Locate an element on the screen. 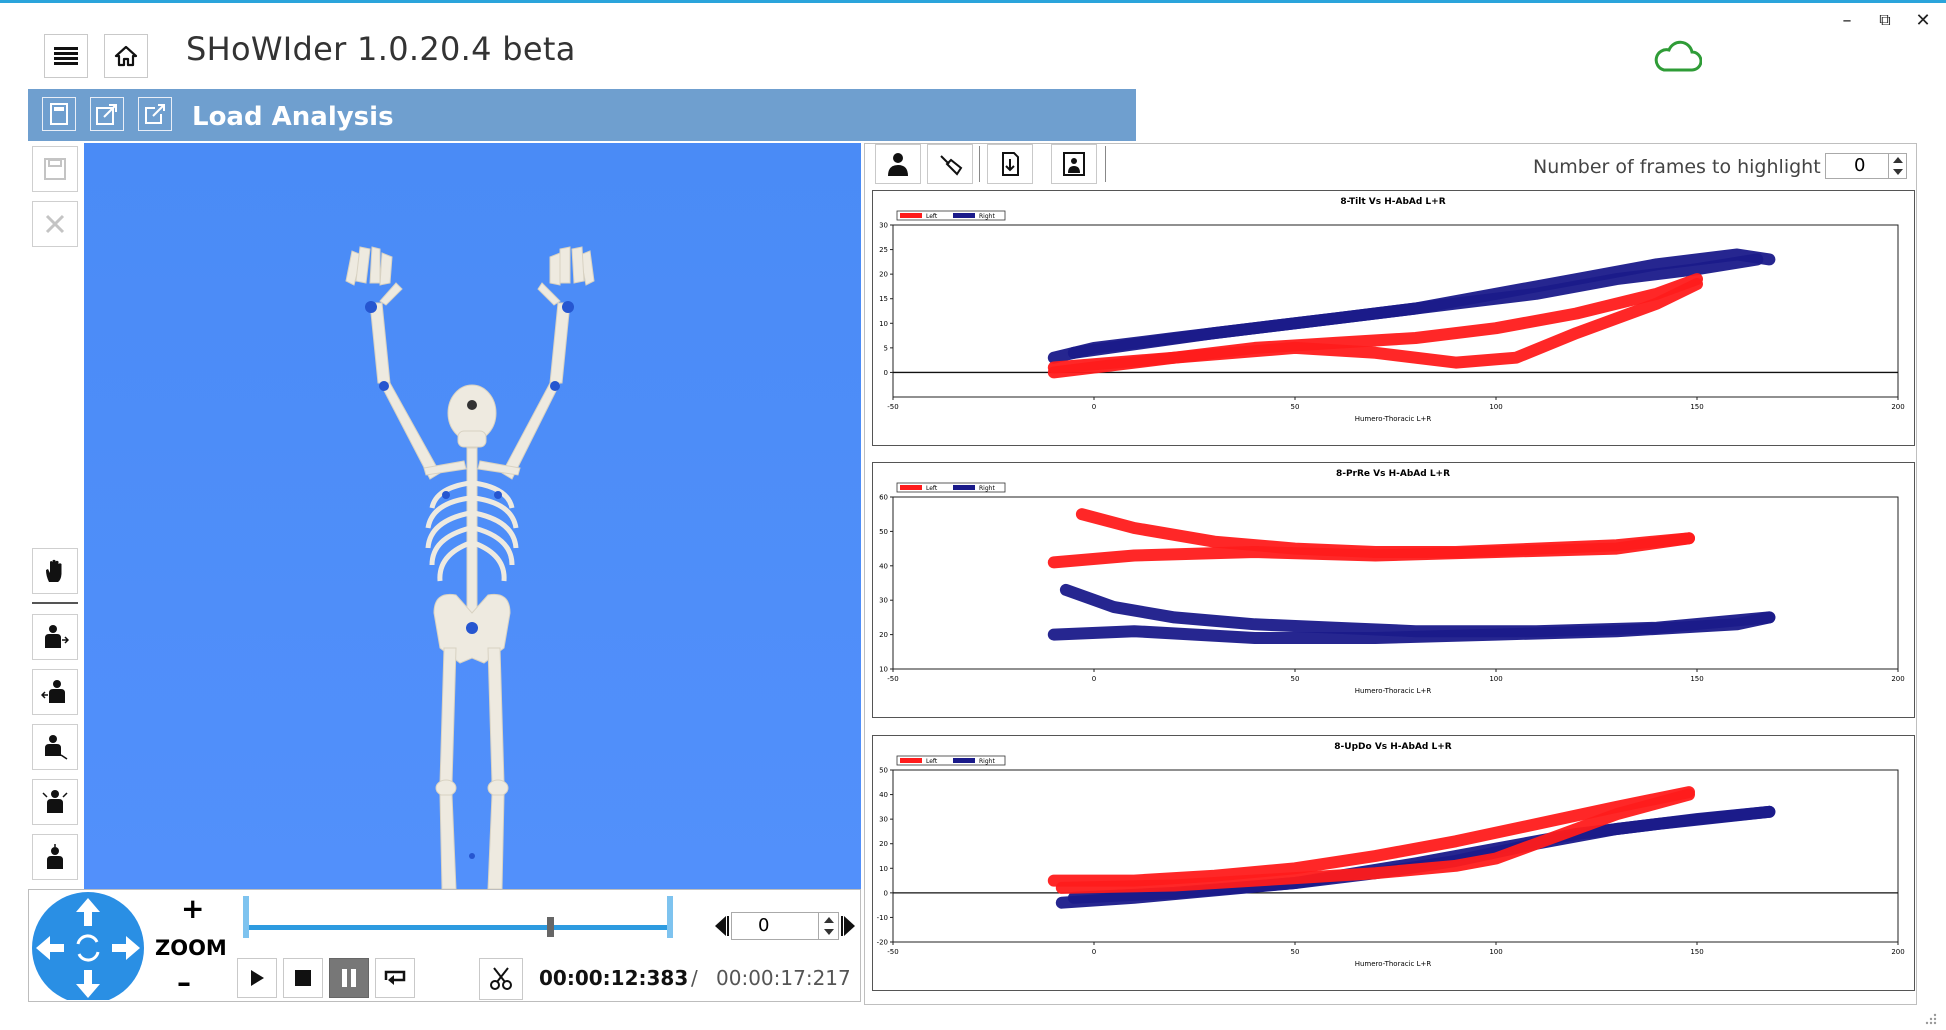 The height and width of the screenshot is (1030, 1946). view-right-button is located at coordinates (55, 692).